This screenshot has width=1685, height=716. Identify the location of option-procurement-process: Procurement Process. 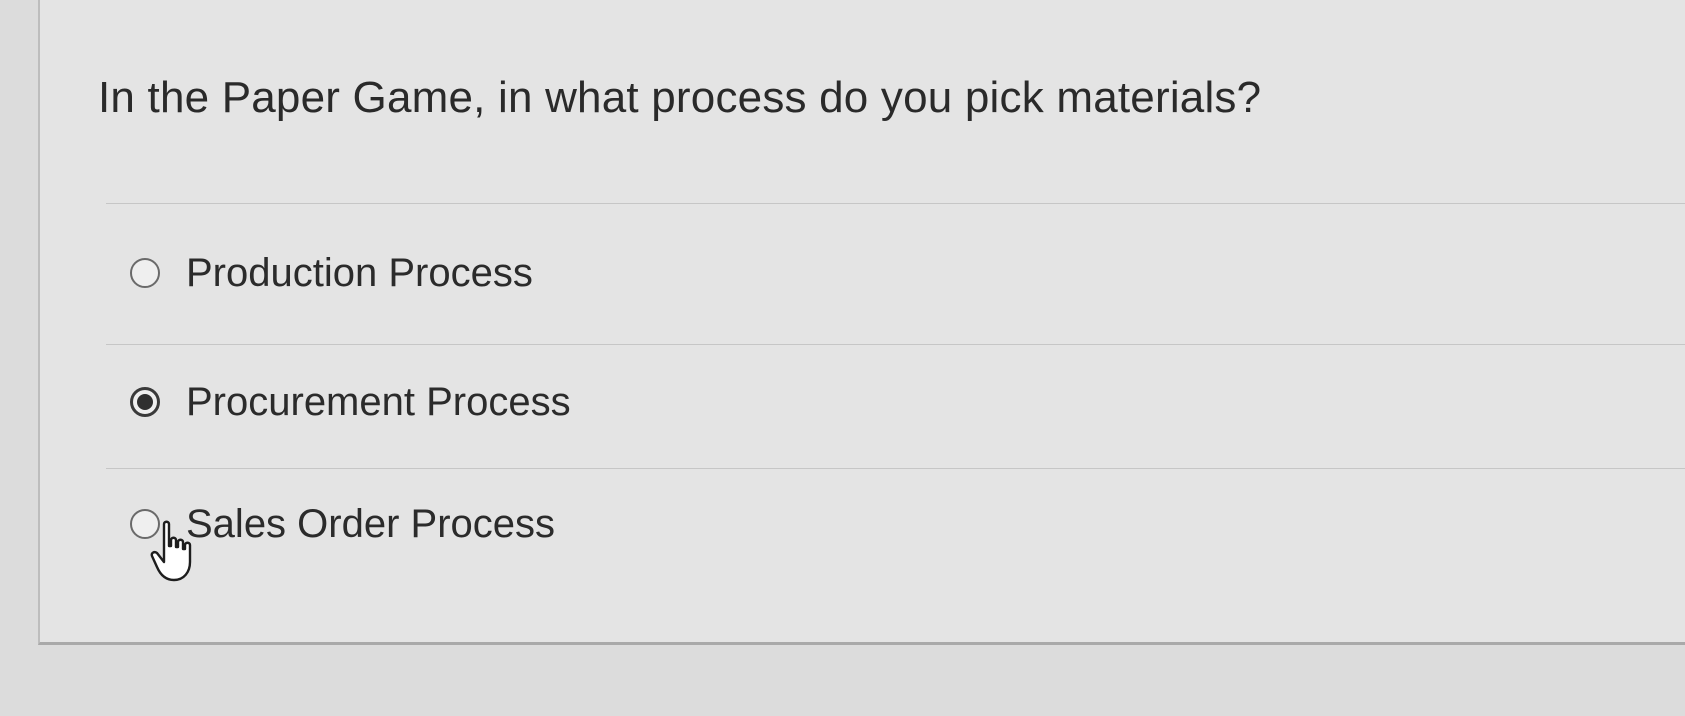
(350, 402).